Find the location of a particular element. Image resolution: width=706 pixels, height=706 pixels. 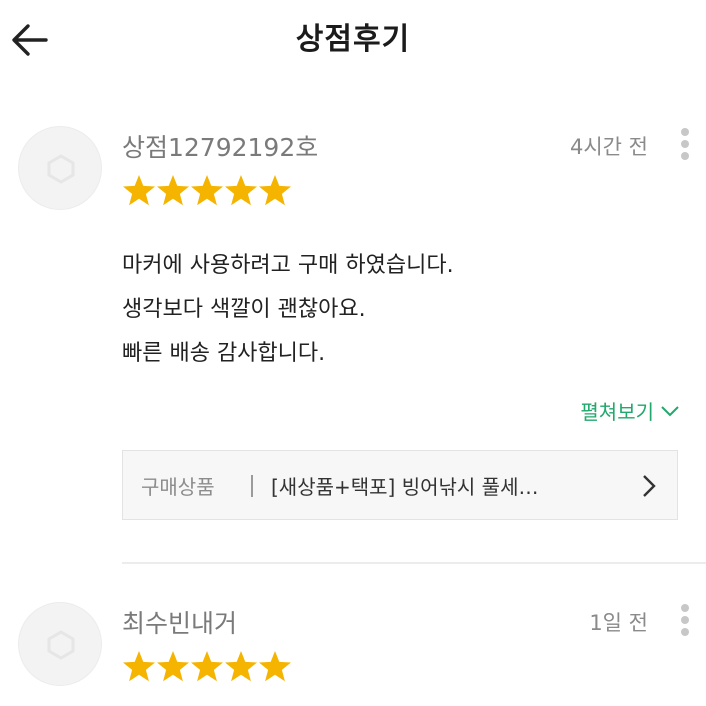

chevron-right-icon is located at coordinates (649, 486).